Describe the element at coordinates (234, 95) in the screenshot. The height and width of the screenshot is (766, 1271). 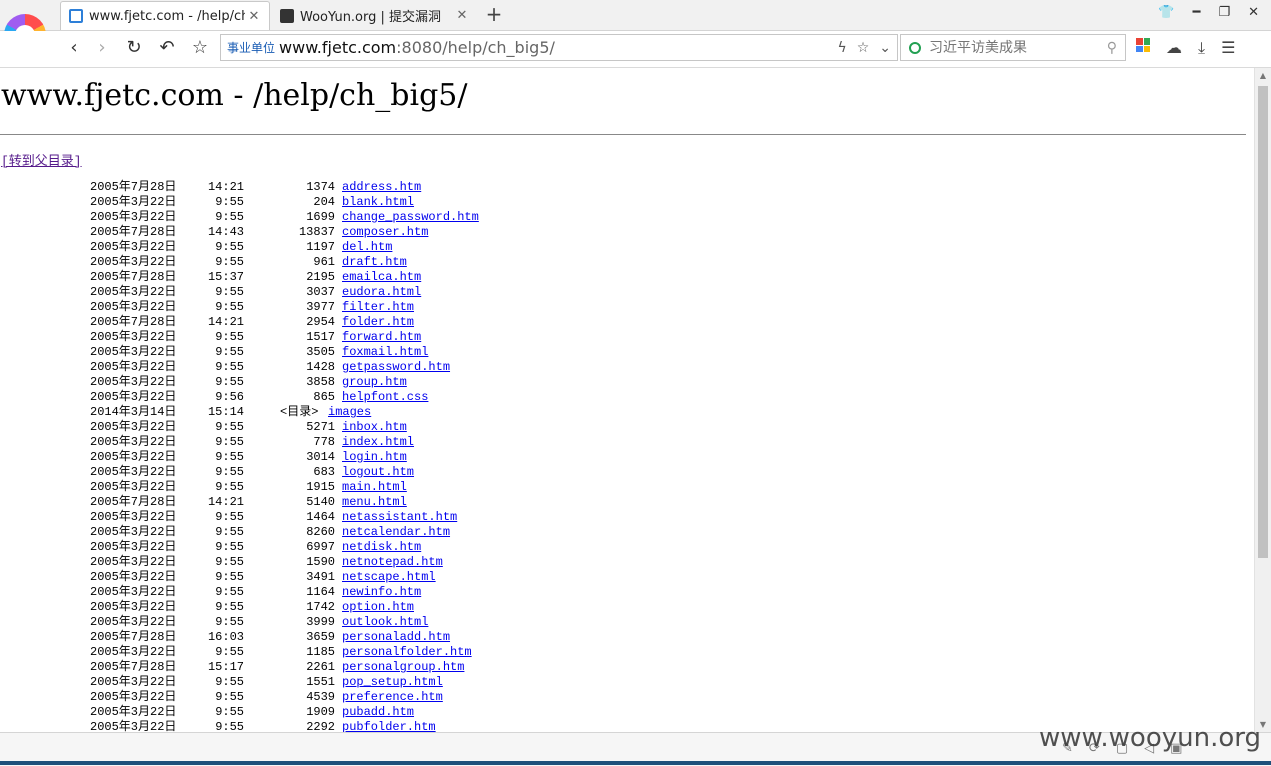
I see `page-title: www.fjetc.com - /help/ch_big5/` at that location.